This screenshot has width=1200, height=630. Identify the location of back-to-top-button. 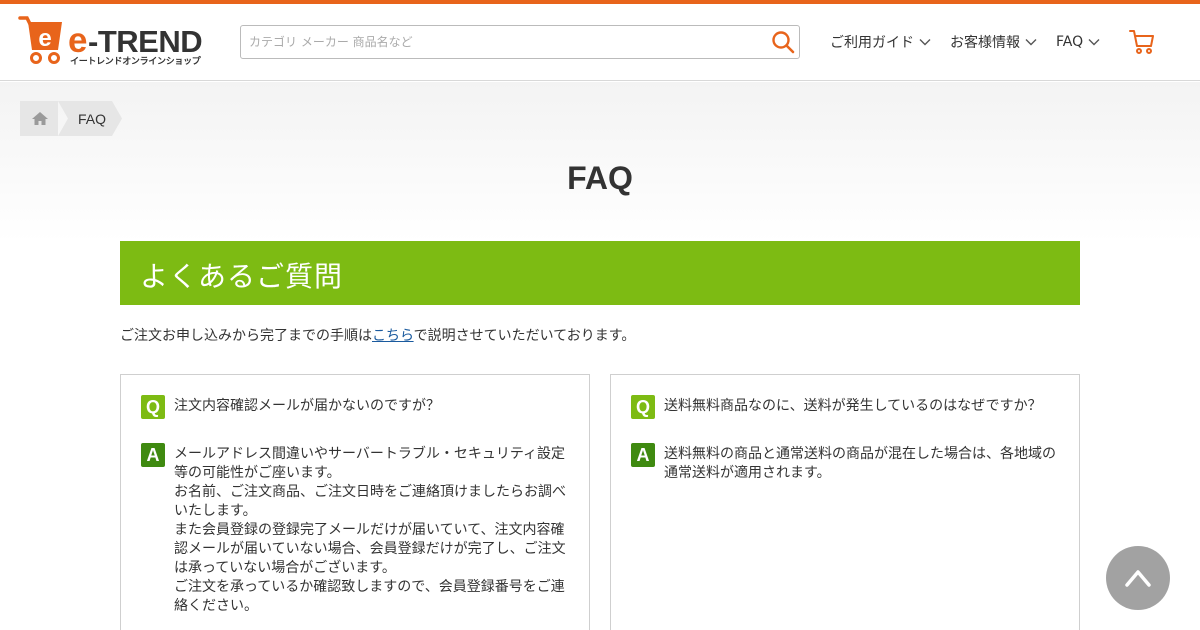
(1138, 578).